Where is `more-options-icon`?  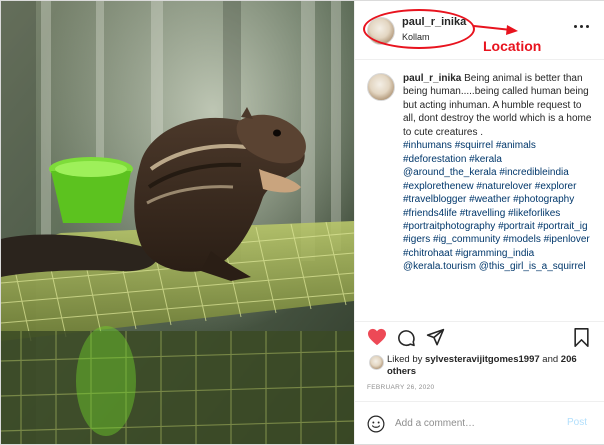
more-options-icon is located at coordinates (582, 27).